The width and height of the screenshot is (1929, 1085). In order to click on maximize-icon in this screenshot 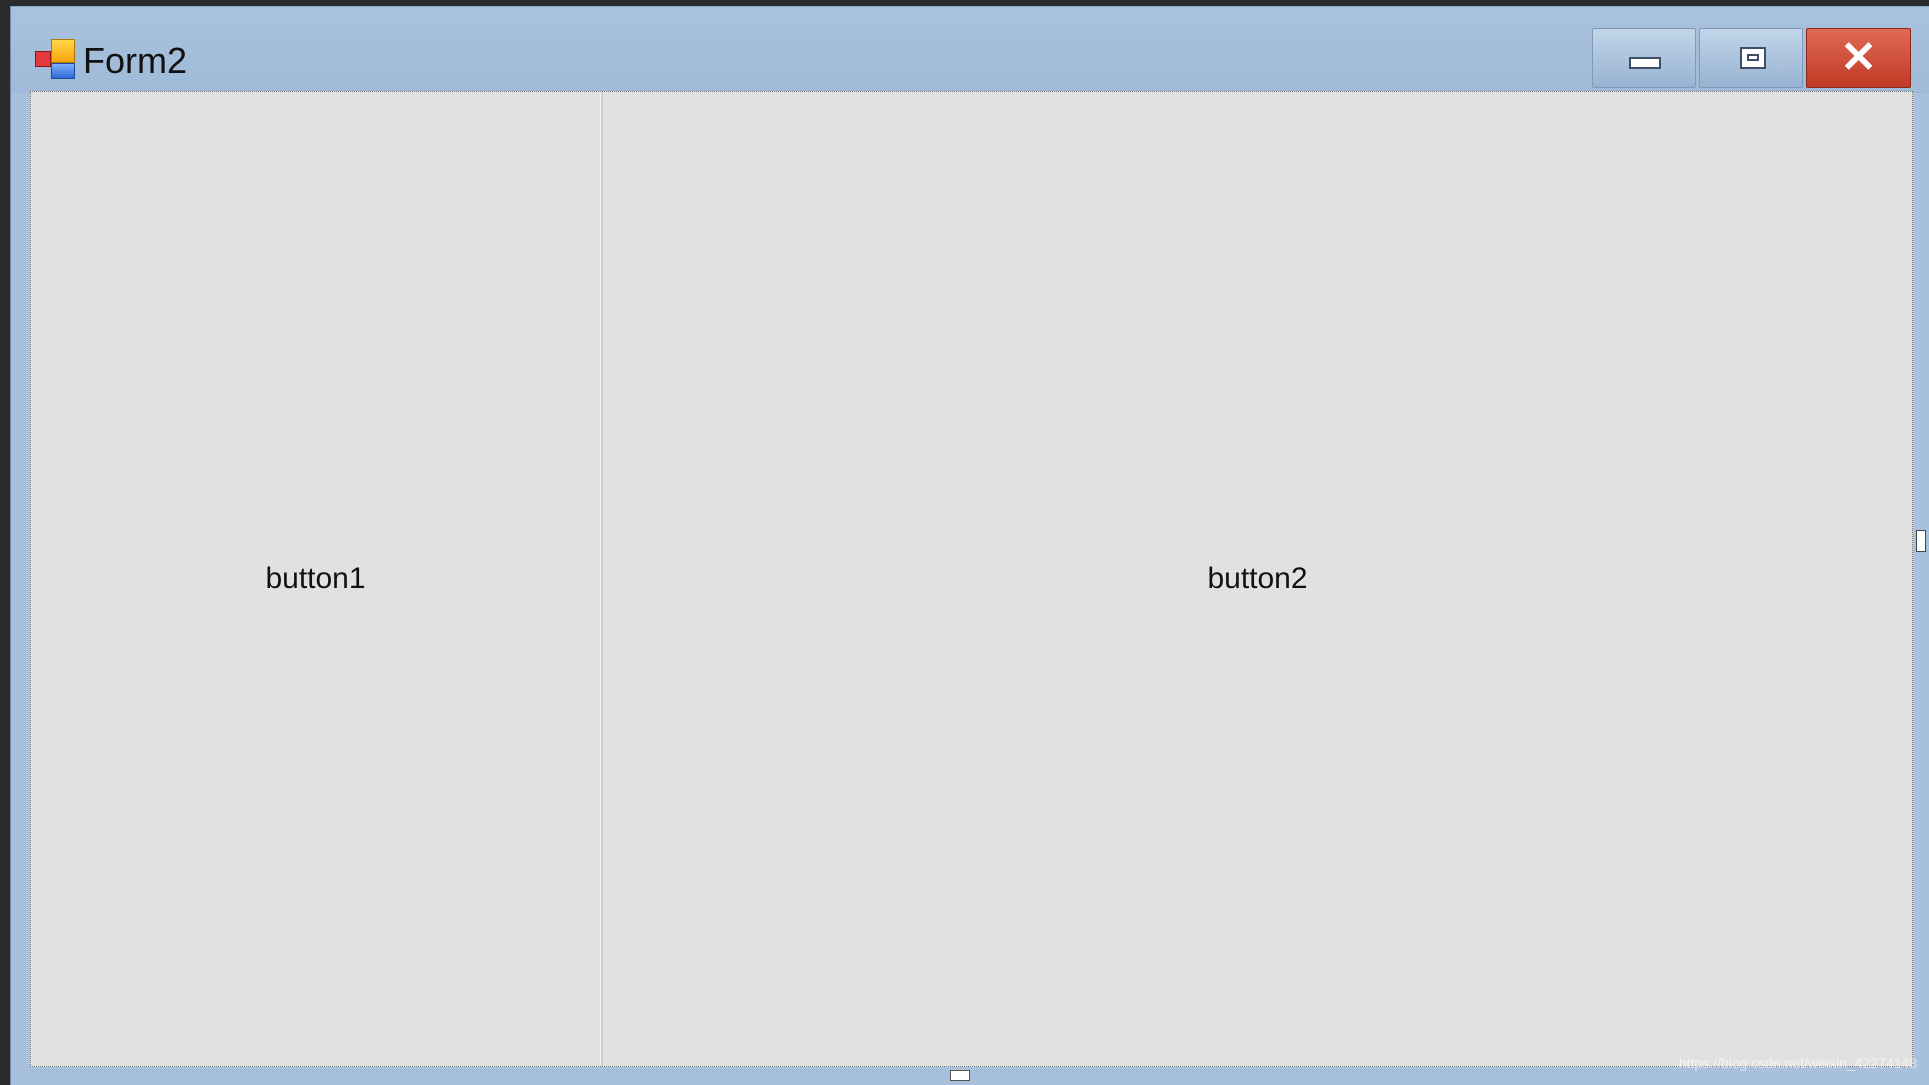, I will do `click(1753, 58)`.